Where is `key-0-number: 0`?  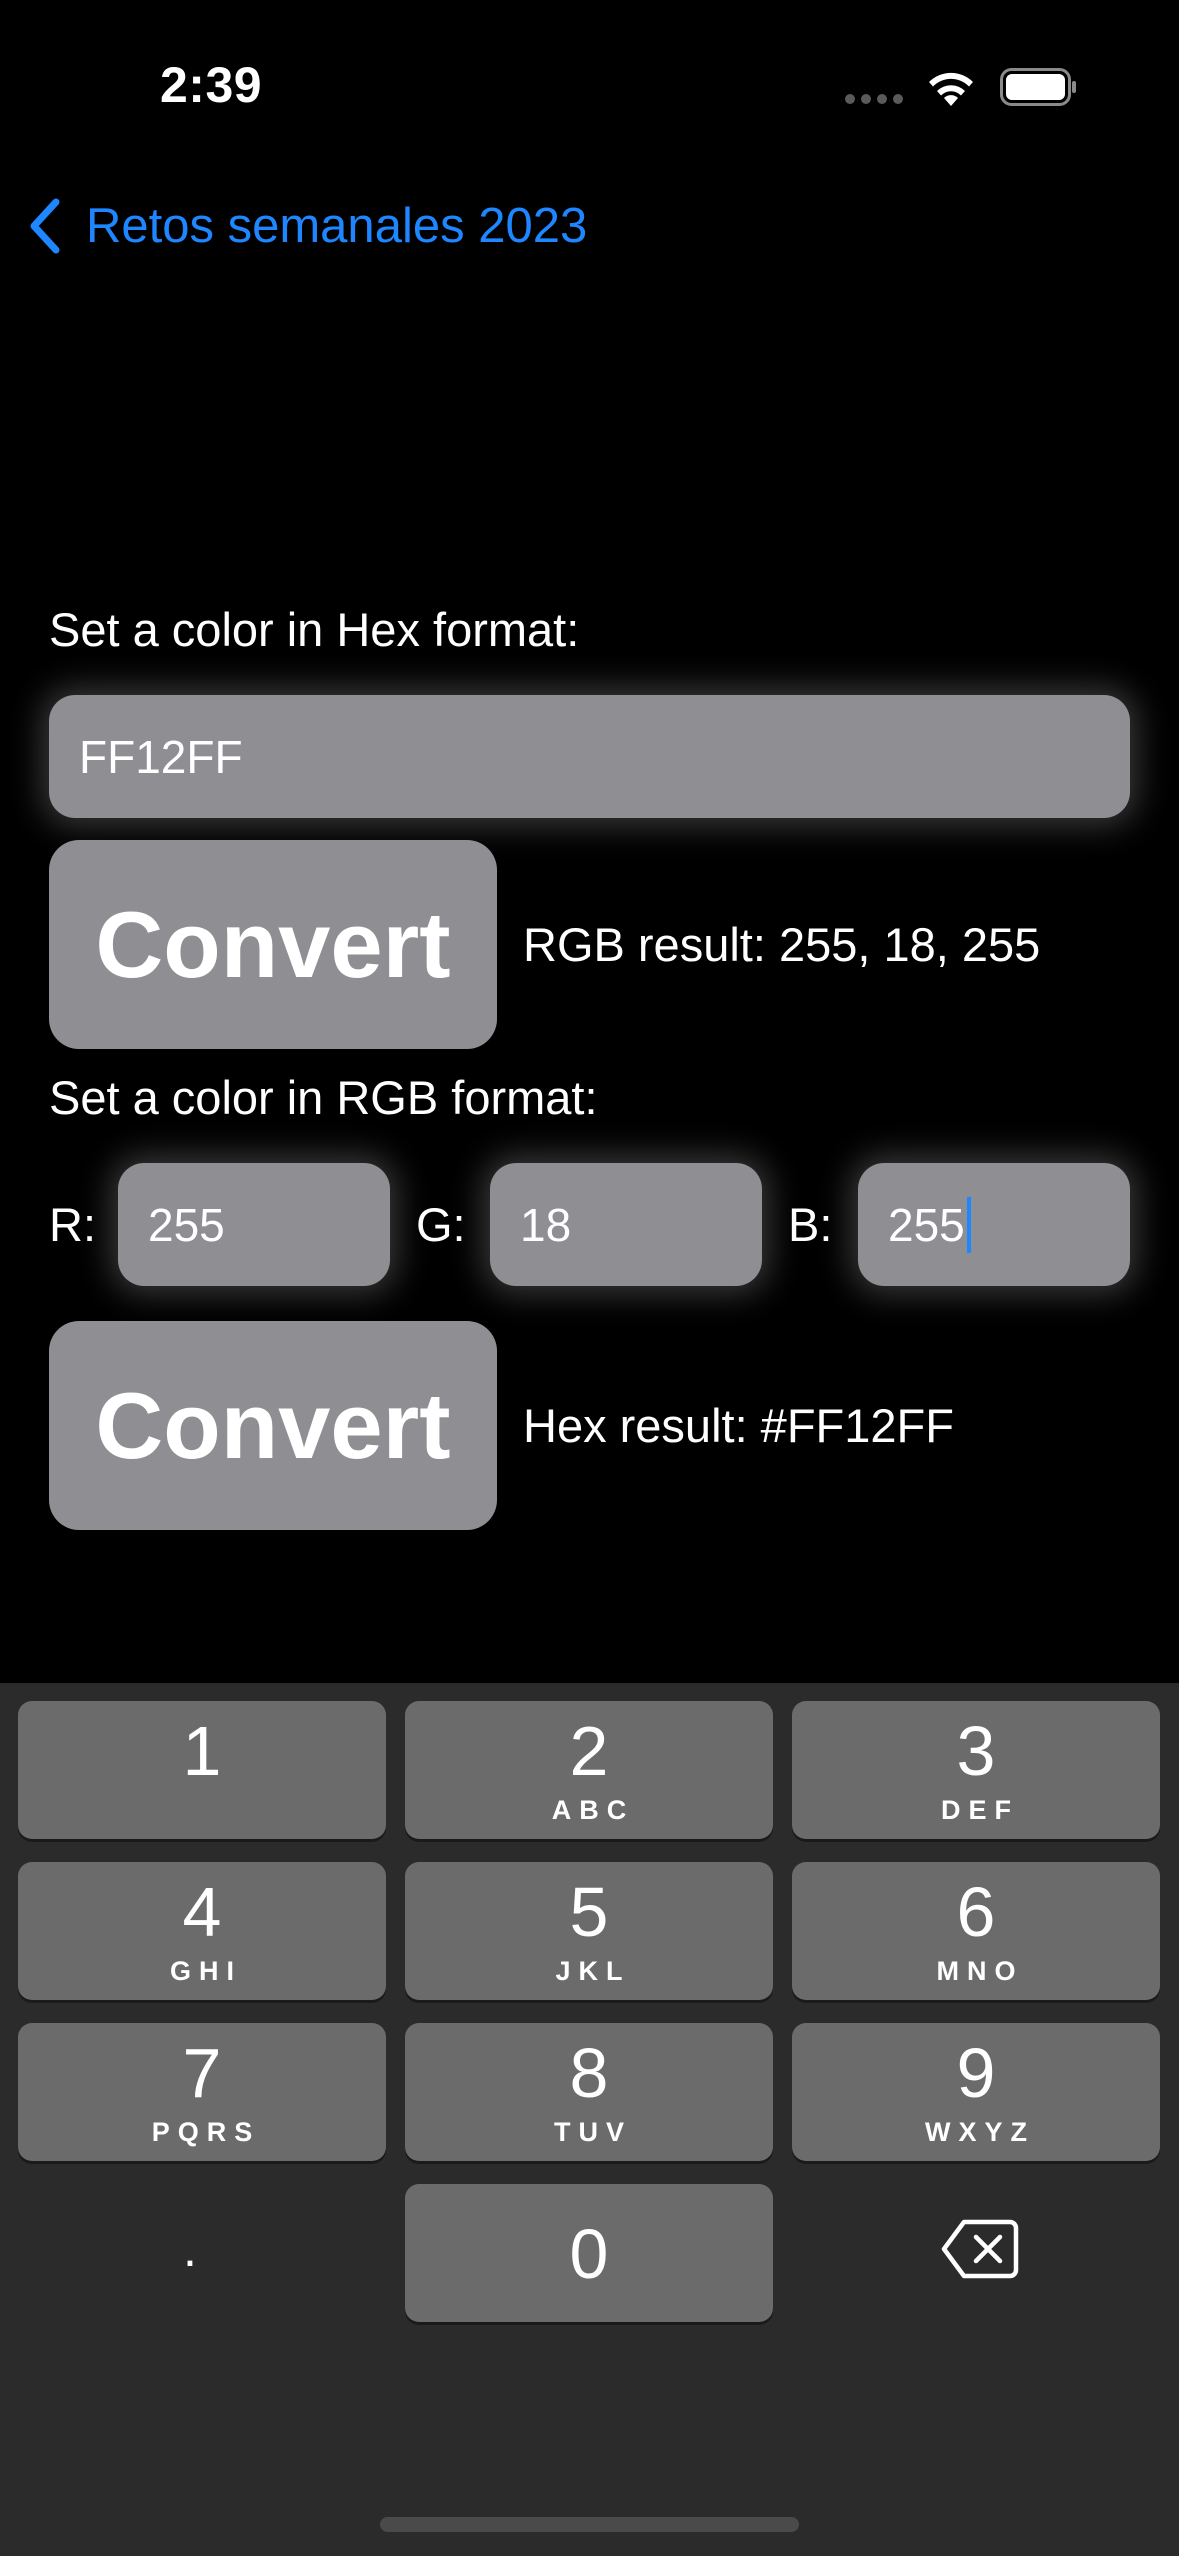
key-0-number: 0 is located at coordinates (589, 2254).